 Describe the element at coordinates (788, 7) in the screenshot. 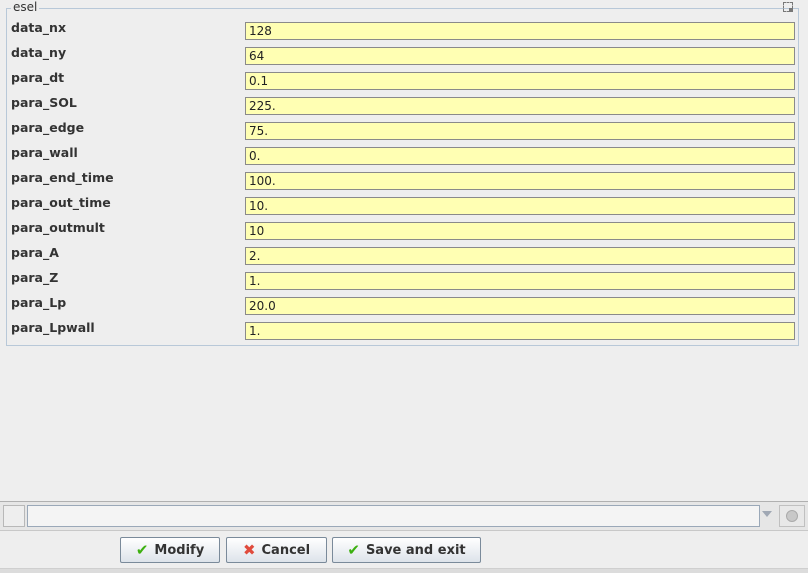

I see `detach-icon` at that location.